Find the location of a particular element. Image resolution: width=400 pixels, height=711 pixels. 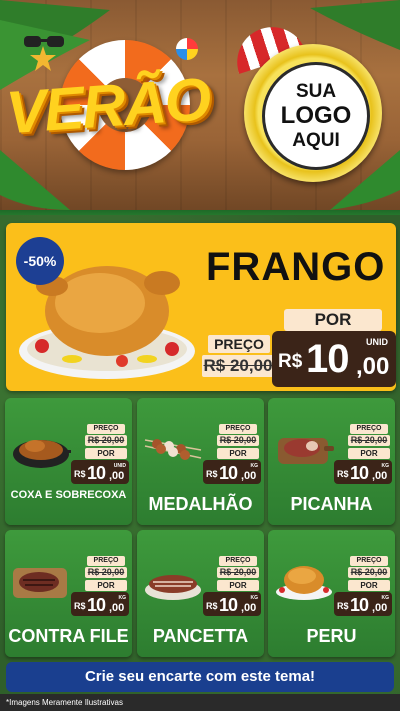

skewers-image is located at coordinates (173, 449).